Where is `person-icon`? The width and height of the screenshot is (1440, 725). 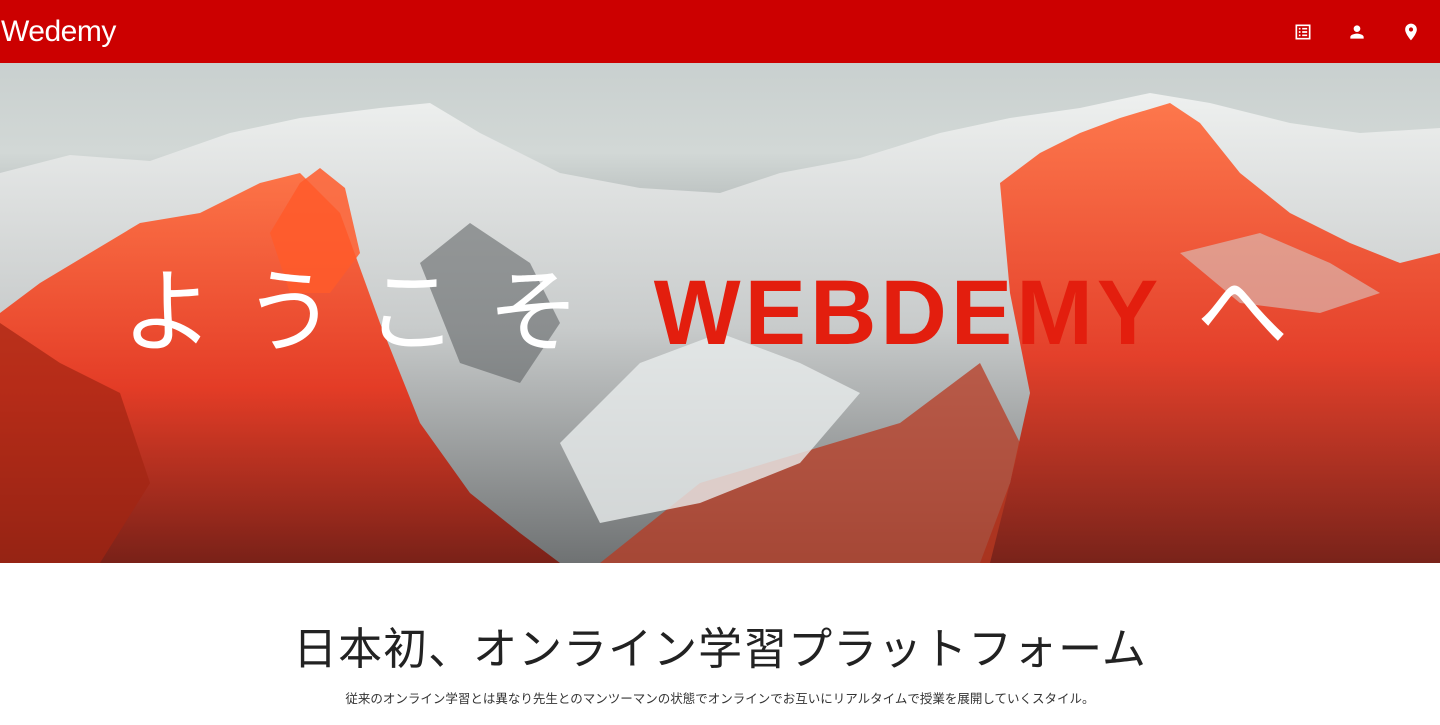 person-icon is located at coordinates (1357, 32).